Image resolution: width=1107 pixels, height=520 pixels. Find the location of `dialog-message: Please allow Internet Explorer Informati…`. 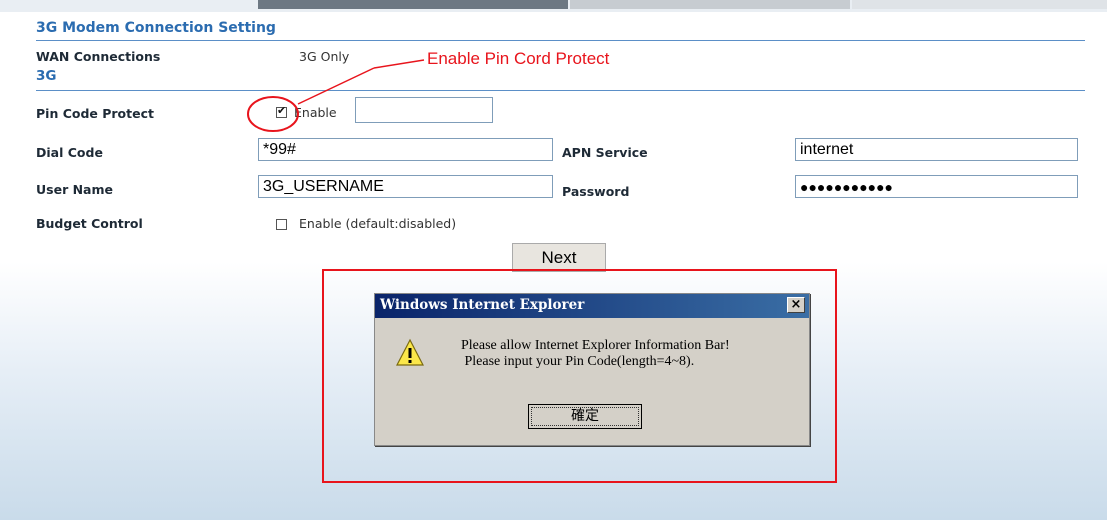

dialog-message: Please allow Internet Explorer Informati… is located at coordinates (595, 354).